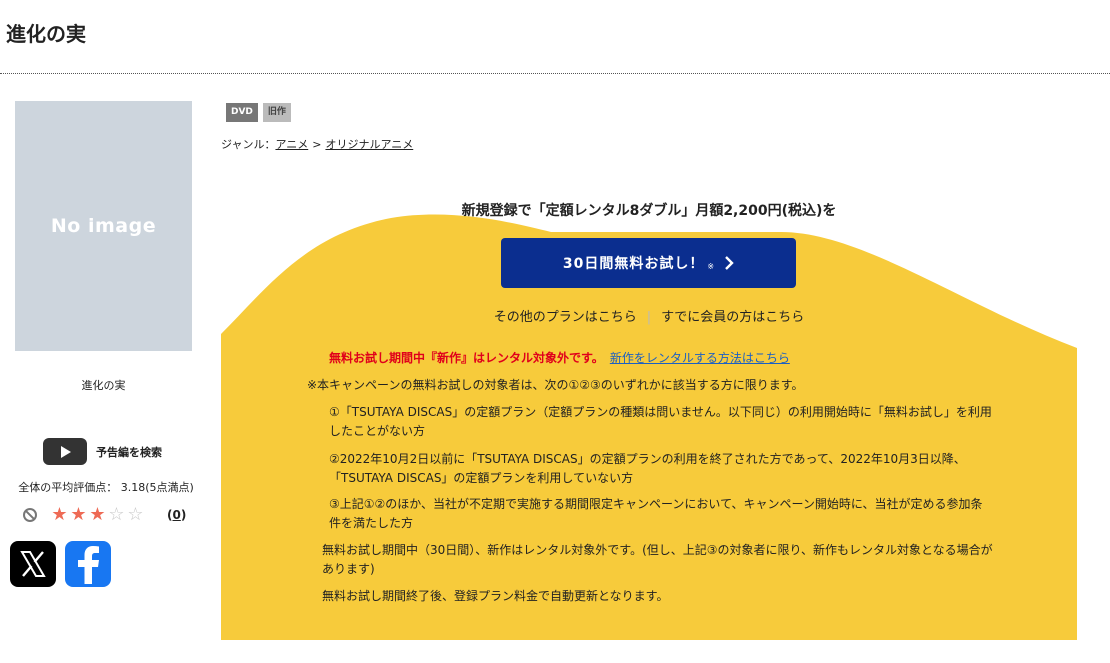 This screenshot has width=1110, height=663. I want to click on rating-row: ★ ★ ★ ☆ ☆ (0), so click(108, 515).